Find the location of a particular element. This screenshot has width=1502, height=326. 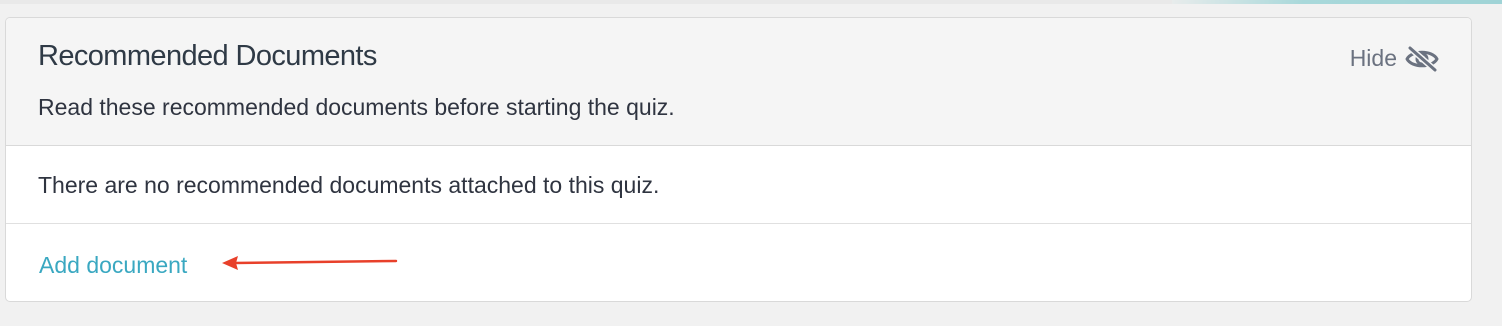

eye-slash-icon is located at coordinates (1422, 58).